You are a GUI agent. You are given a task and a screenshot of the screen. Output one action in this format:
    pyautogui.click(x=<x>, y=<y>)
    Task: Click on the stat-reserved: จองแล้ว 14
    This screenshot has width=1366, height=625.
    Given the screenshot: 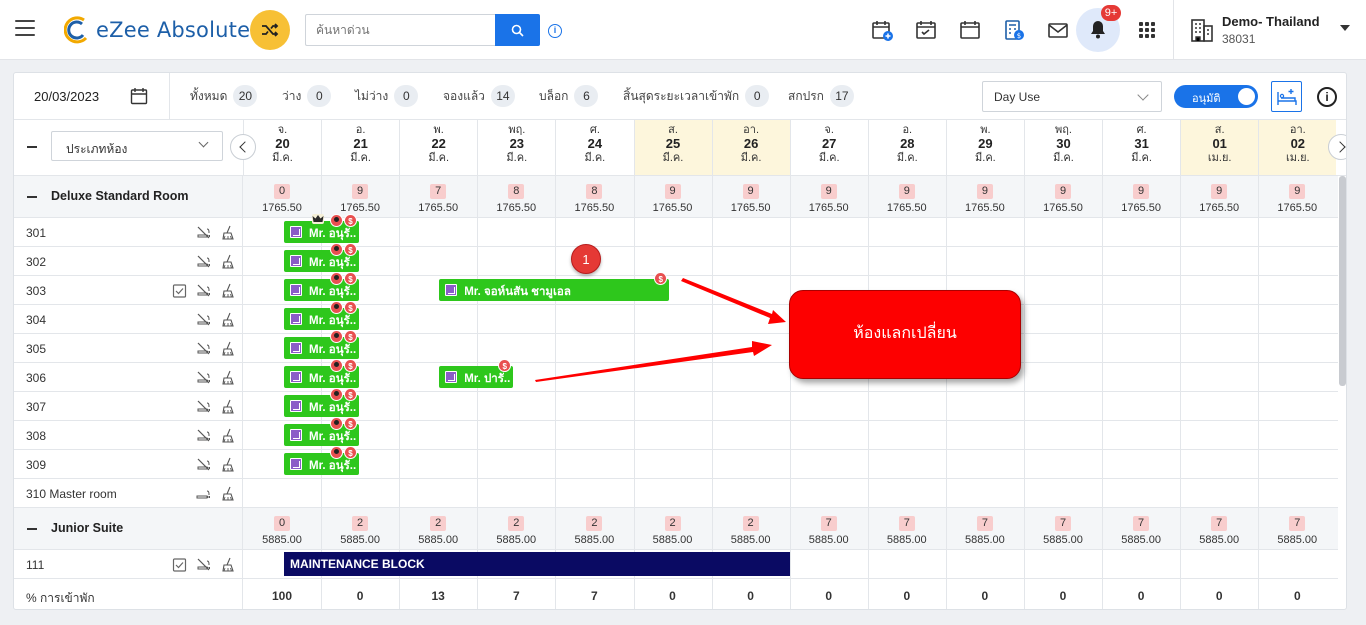 What is the action you would take?
    pyautogui.click(x=479, y=96)
    